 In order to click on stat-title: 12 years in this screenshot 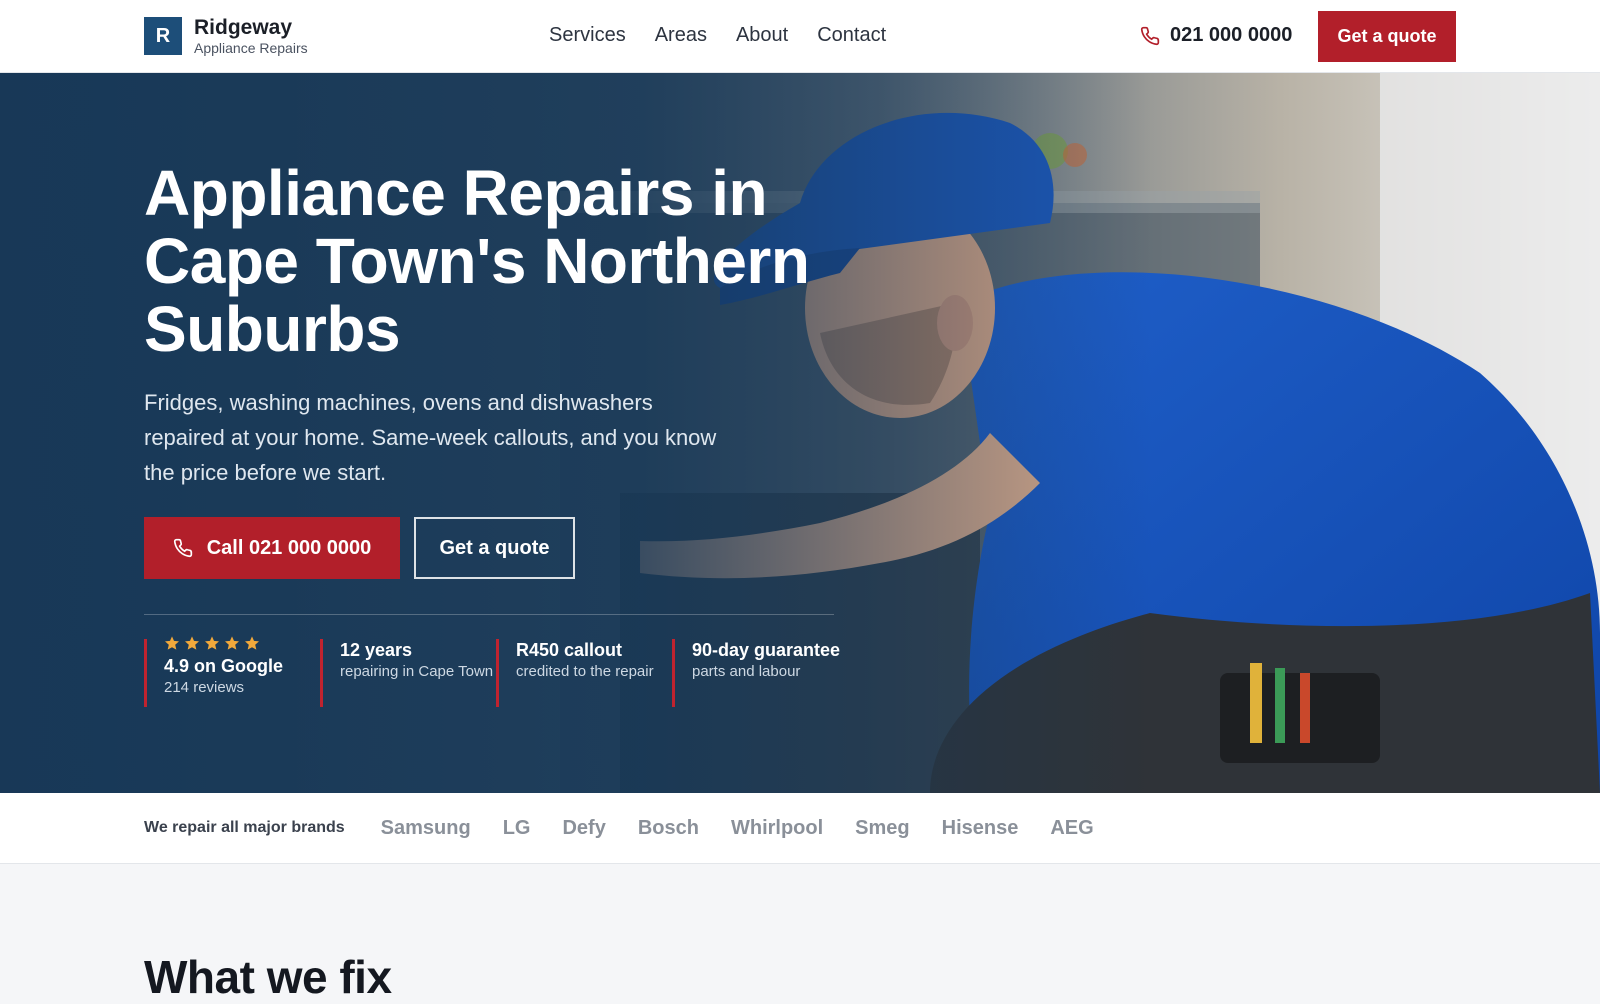, I will do `click(376, 650)`.